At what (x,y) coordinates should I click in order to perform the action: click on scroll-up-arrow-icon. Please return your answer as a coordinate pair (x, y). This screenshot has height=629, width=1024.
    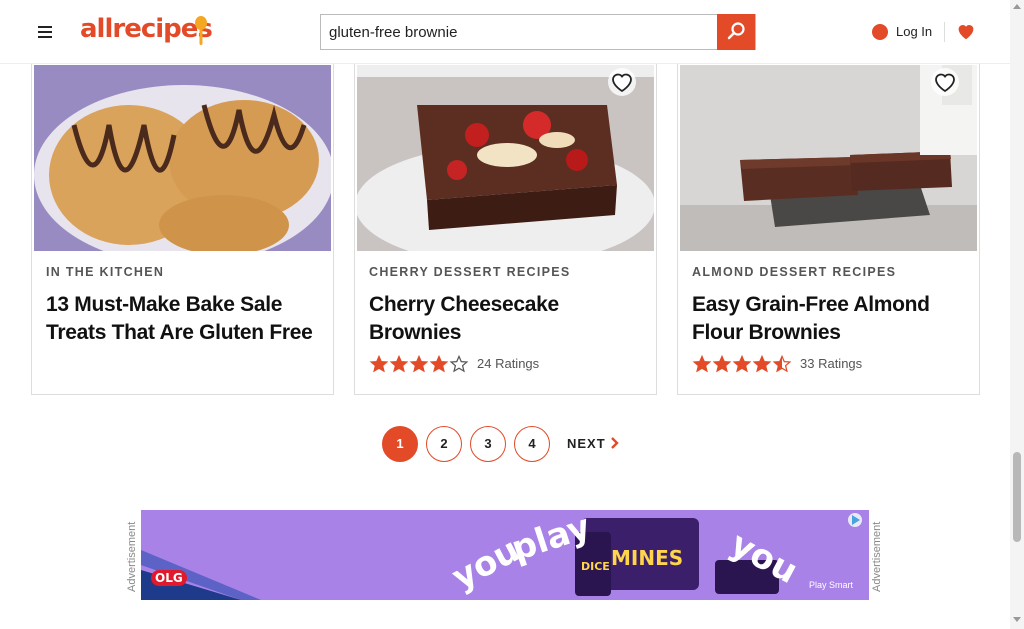
    Looking at the image, I should click on (1017, 6).